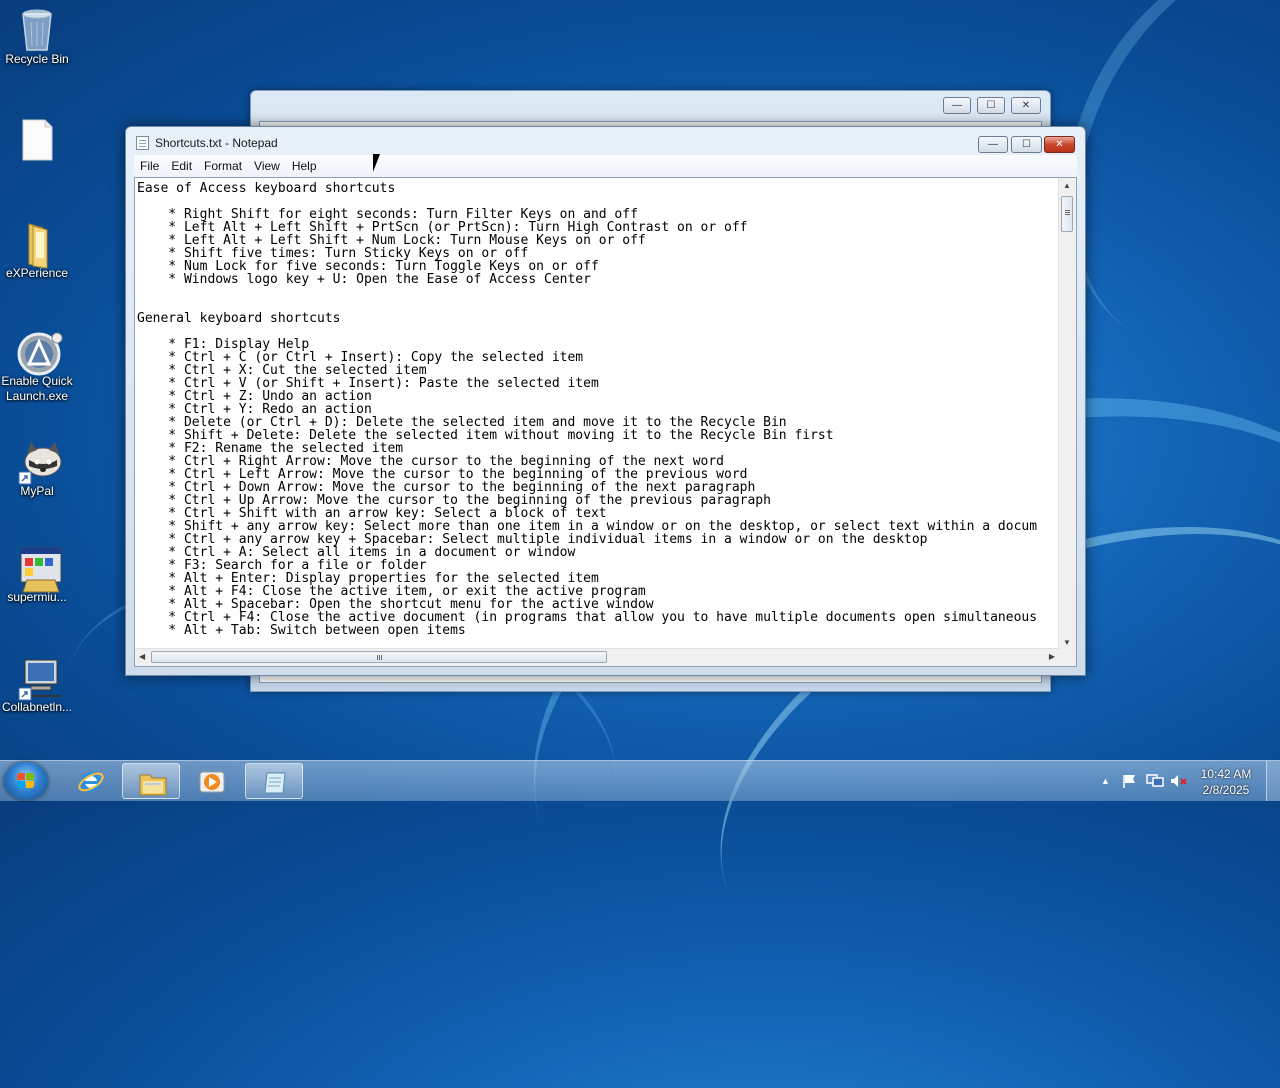  Describe the element at coordinates (1026, 144) in the screenshot. I see `maximize-button: ☐` at that location.